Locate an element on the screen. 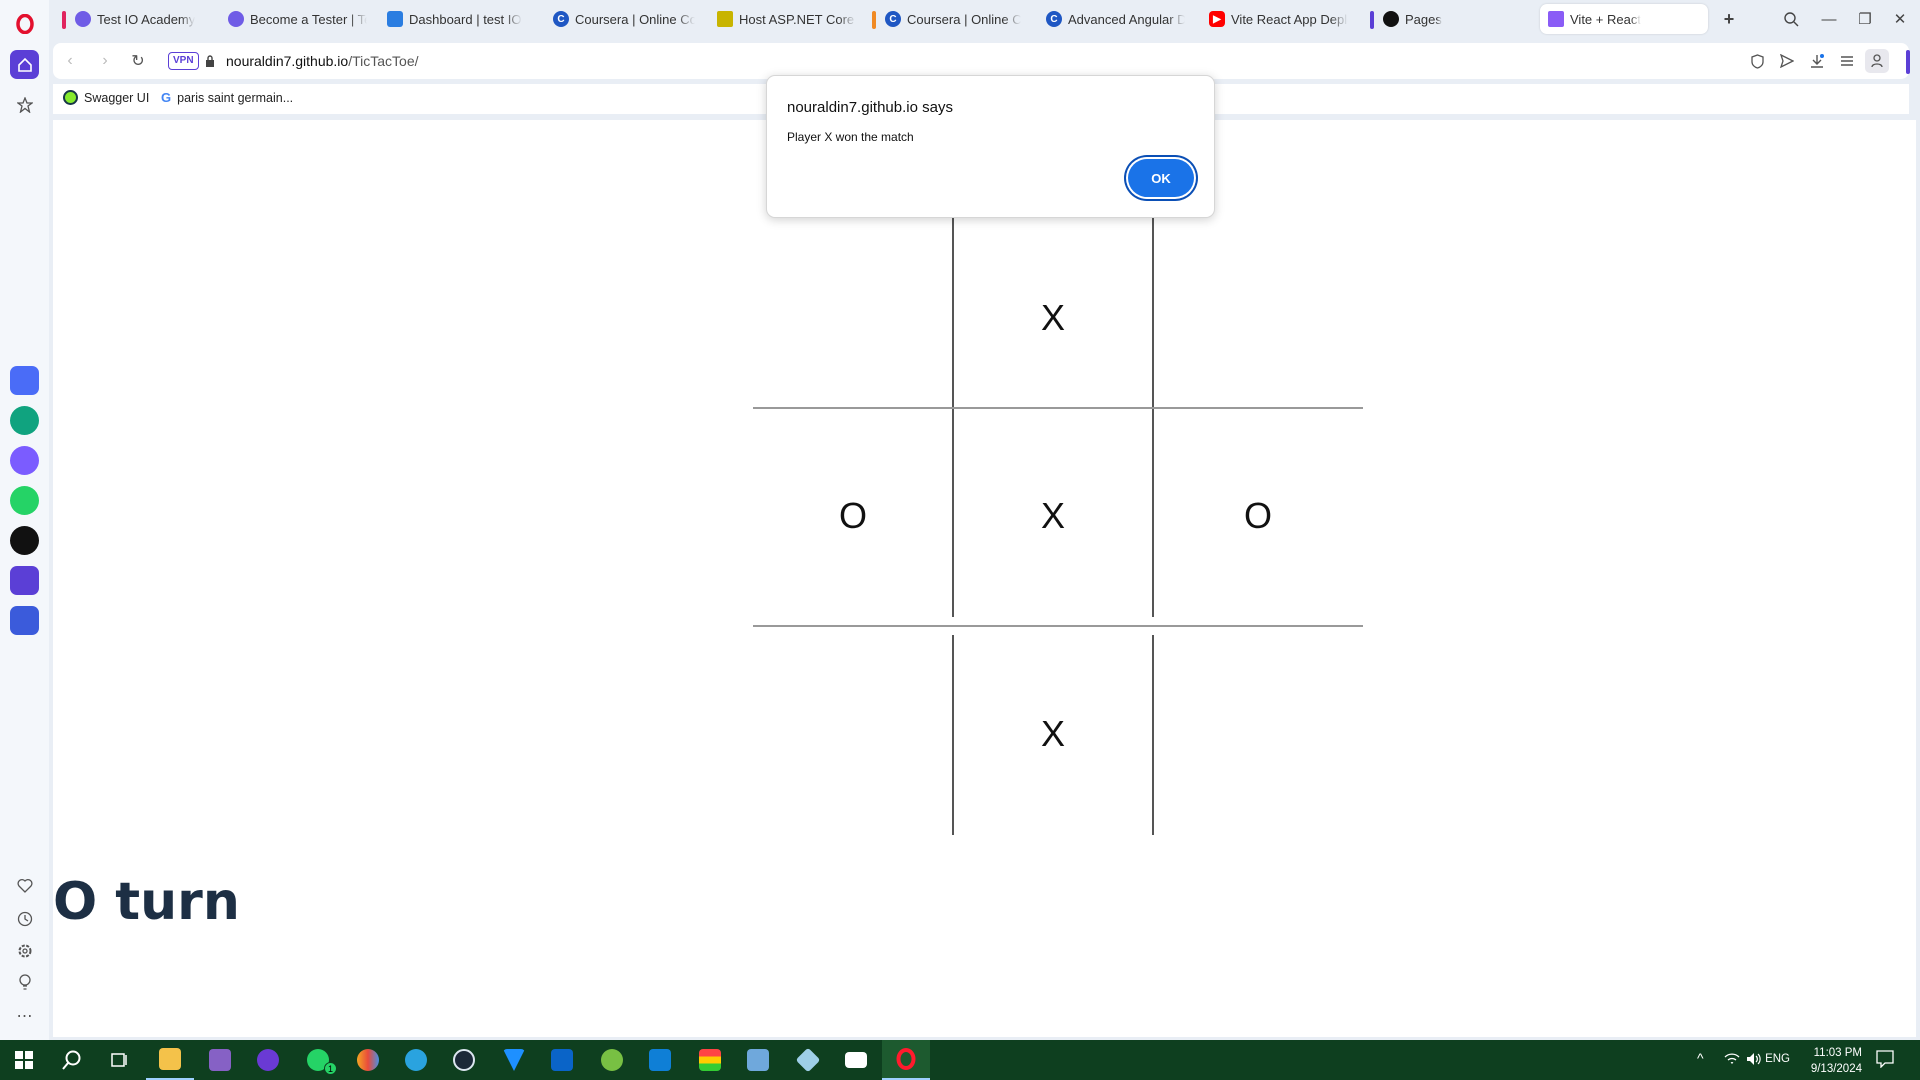  board-cell-4: X is located at coordinates (1053, 516).